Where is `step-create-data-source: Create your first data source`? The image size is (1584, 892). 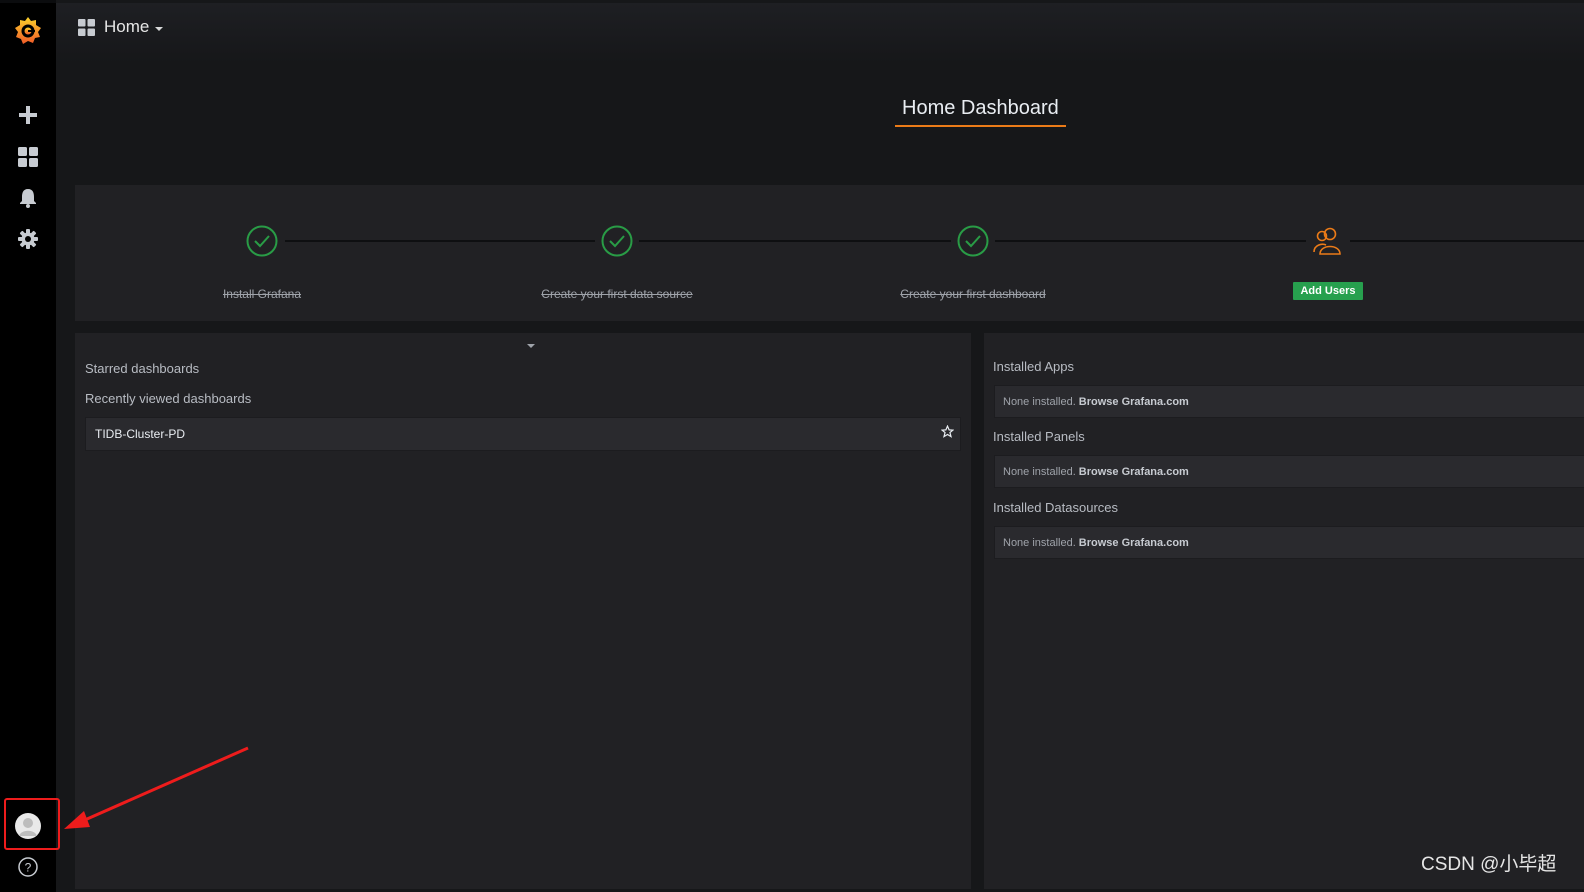 step-create-data-source: Create your first data source is located at coordinates (617, 261).